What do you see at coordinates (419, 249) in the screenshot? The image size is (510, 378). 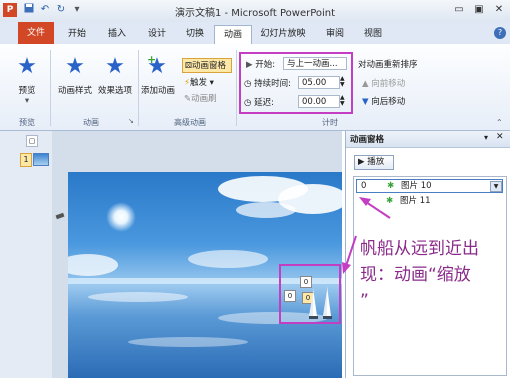 I see `annotation-line: 帆船从远到近出` at bounding box center [419, 249].